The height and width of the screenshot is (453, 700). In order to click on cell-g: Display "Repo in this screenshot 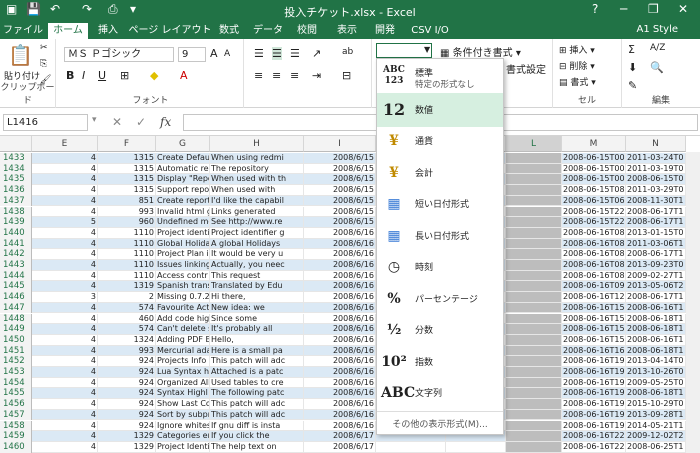, I will do `click(183, 180)`.